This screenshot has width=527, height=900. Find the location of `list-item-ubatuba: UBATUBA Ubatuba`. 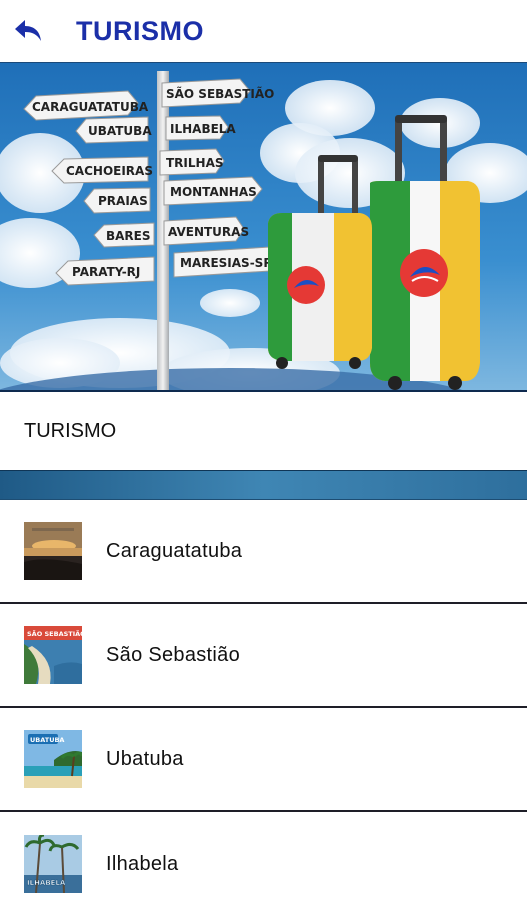

list-item-ubatuba: UBATUBA Ubatuba is located at coordinates (263, 760).